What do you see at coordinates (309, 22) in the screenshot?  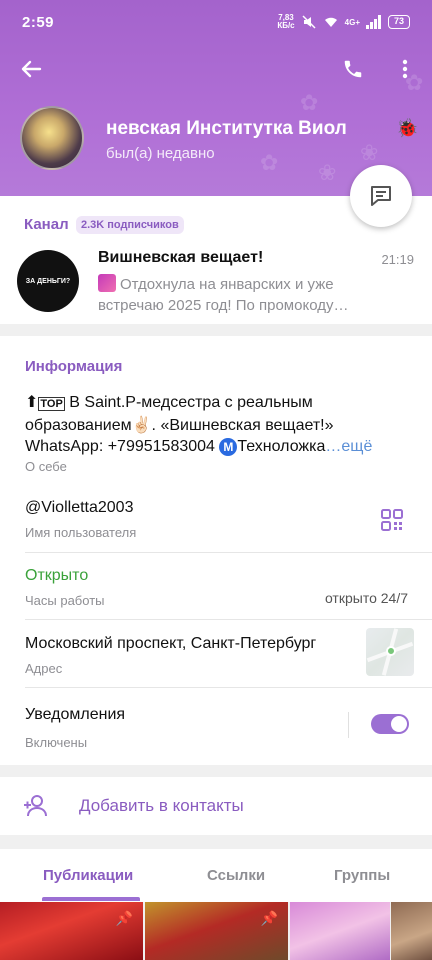 I see `mute-icon` at bounding box center [309, 22].